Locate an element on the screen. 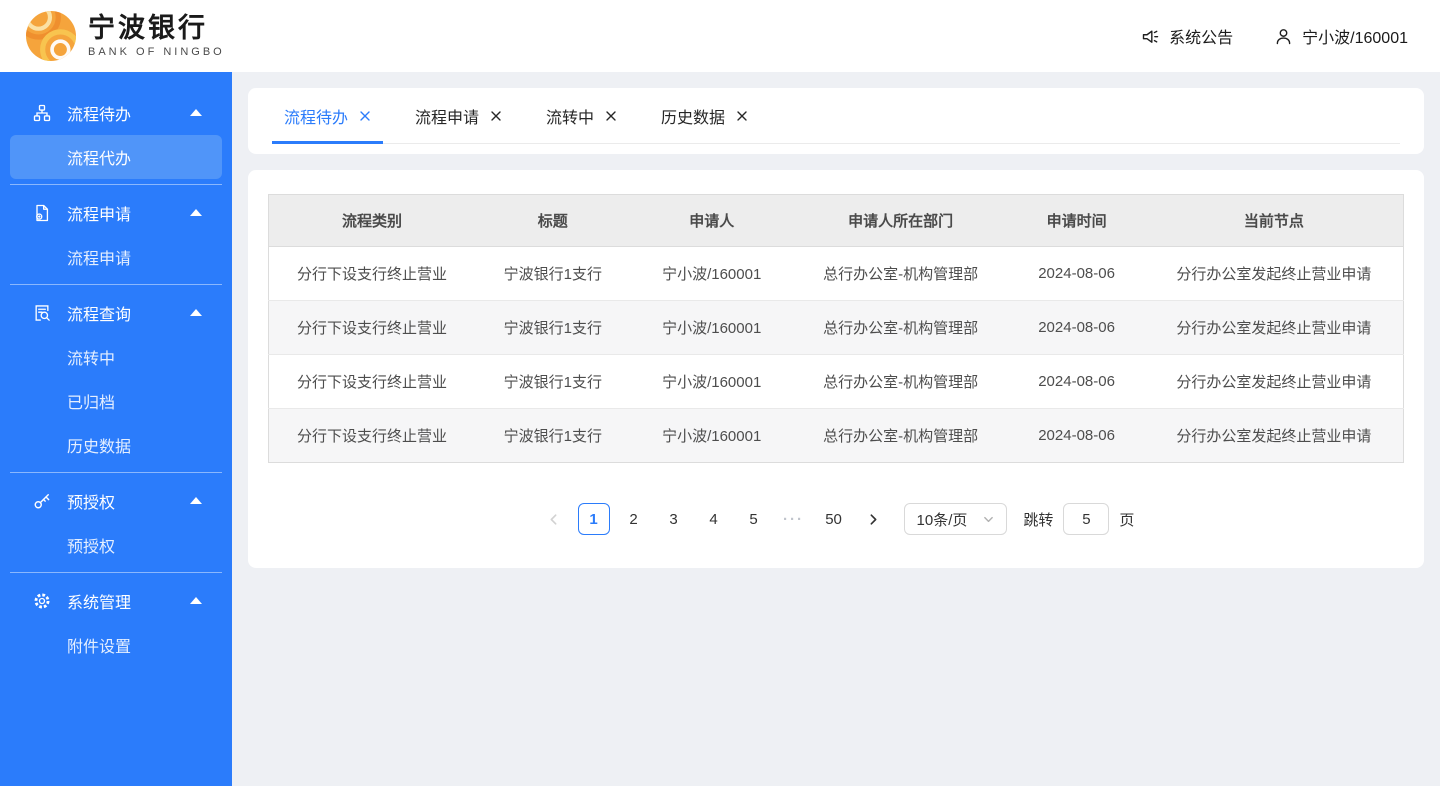 The height and width of the screenshot is (786, 1440). sidebar-item-label: 流转中 is located at coordinates (91, 359).